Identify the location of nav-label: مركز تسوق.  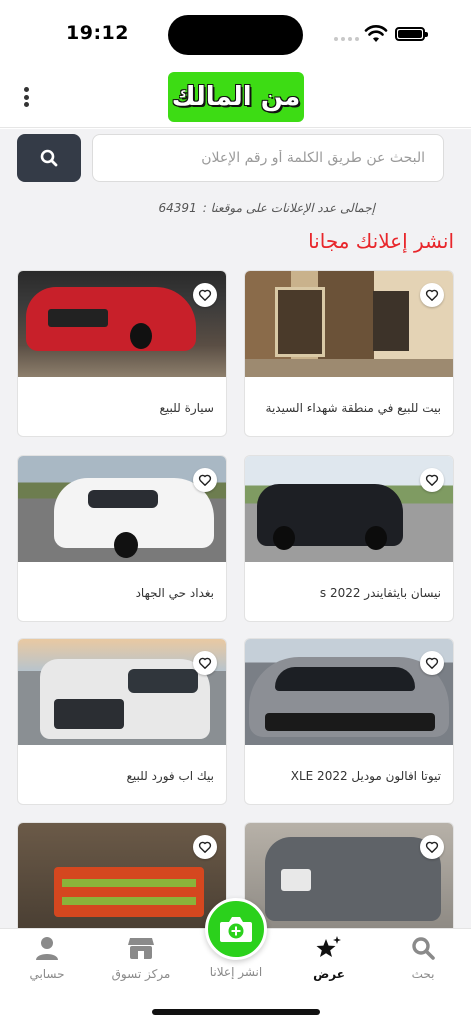
(141, 974).